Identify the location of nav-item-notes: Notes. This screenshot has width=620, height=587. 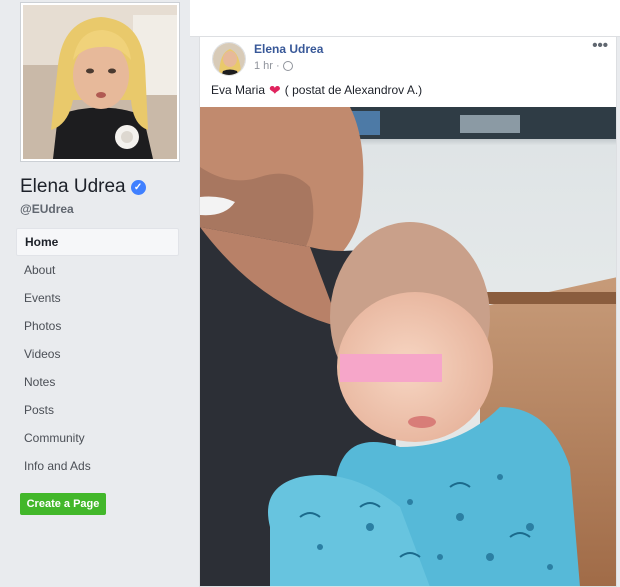
(97, 382).